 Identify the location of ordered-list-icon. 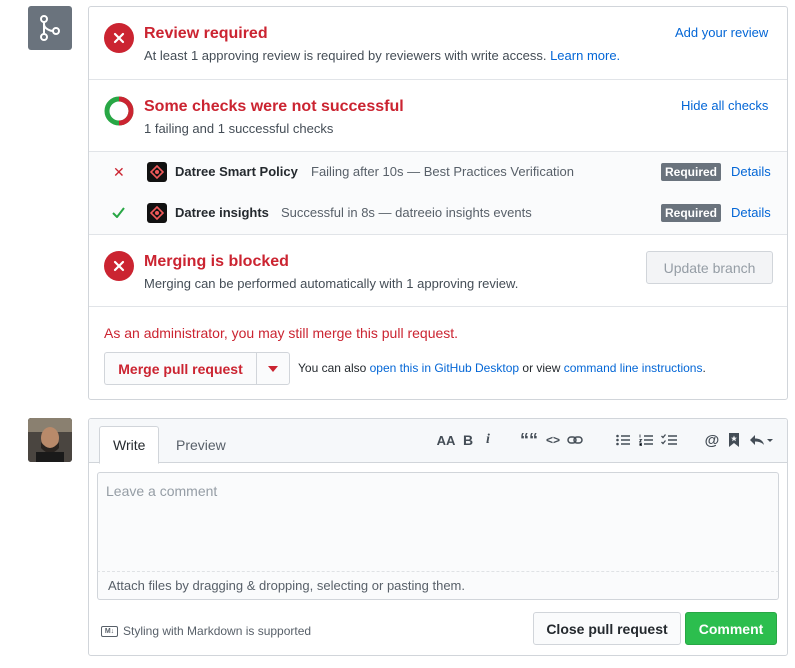
(646, 440).